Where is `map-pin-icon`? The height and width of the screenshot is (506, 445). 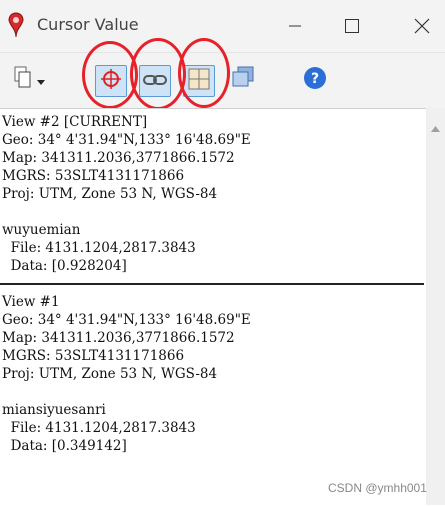 map-pin-icon is located at coordinates (16, 27).